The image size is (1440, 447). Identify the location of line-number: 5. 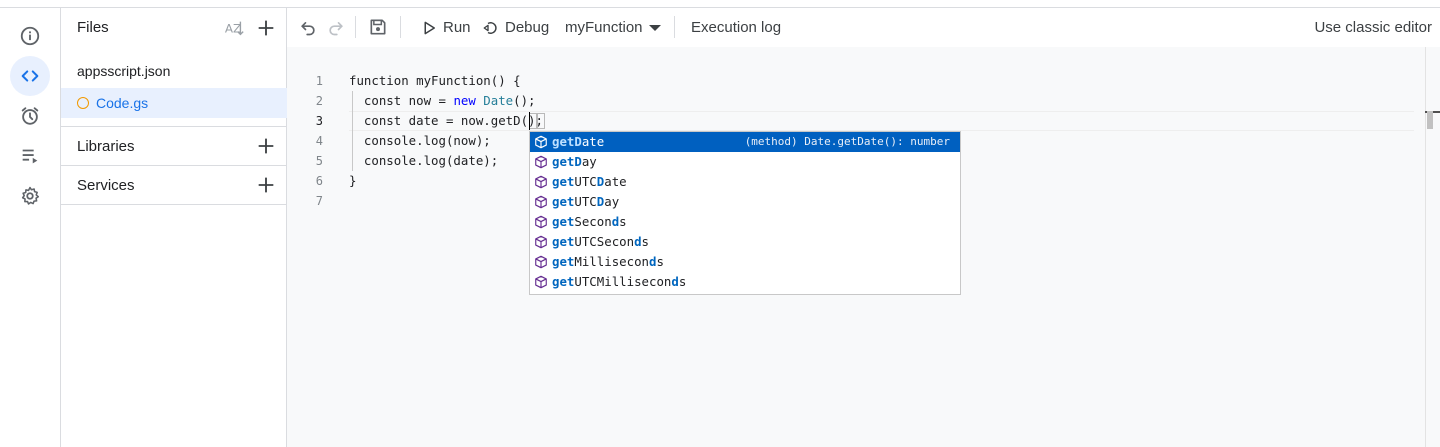
(319, 161).